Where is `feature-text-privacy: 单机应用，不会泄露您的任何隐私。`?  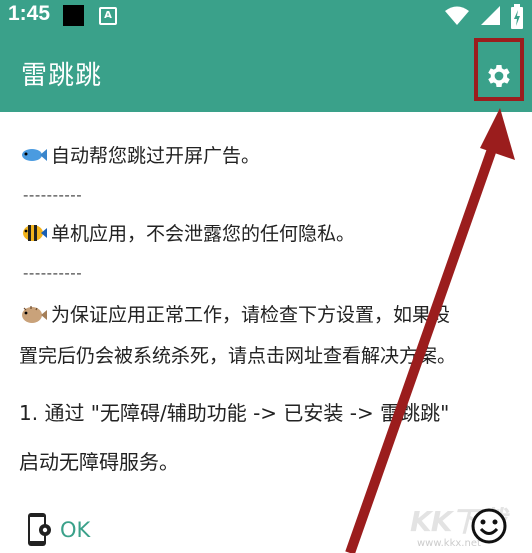 feature-text-privacy: 单机应用，不会泄露您的任何隐私。 is located at coordinates (203, 234).